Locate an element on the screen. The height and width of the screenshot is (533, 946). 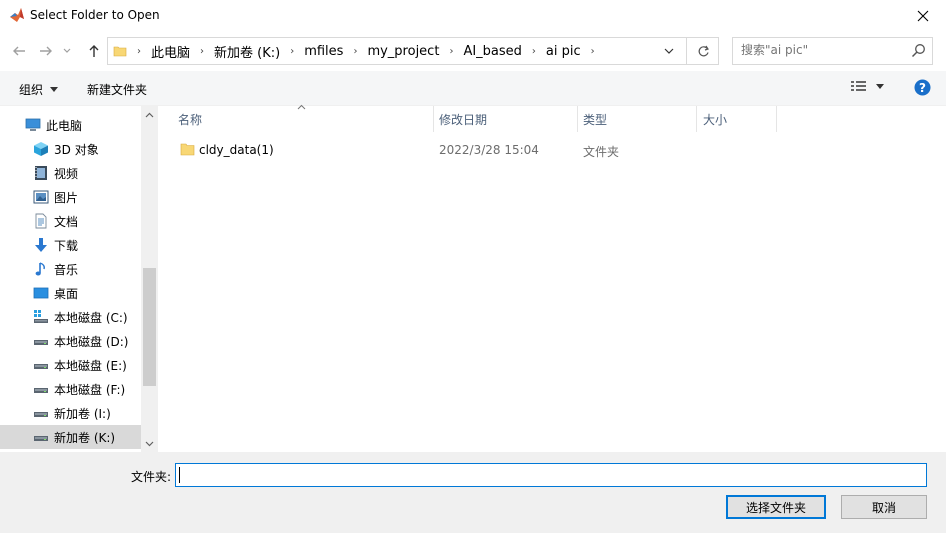
address-dropdown-button is located at coordinates (669, 51).